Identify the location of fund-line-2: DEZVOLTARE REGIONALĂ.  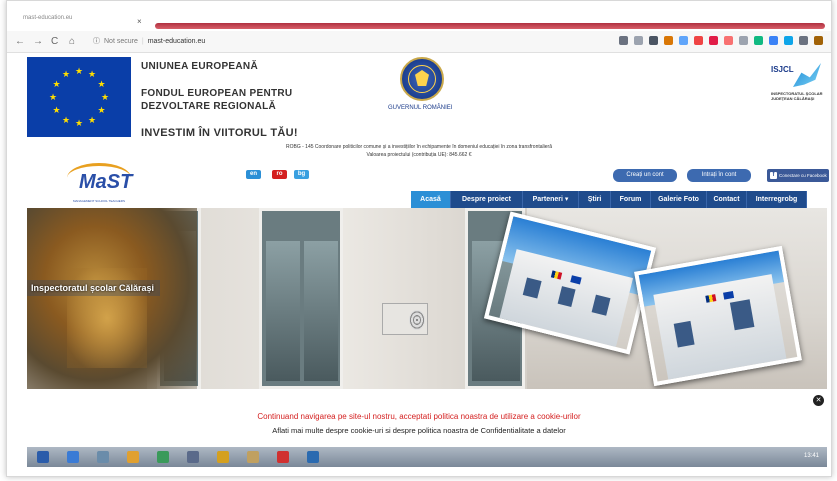
(209, 106).